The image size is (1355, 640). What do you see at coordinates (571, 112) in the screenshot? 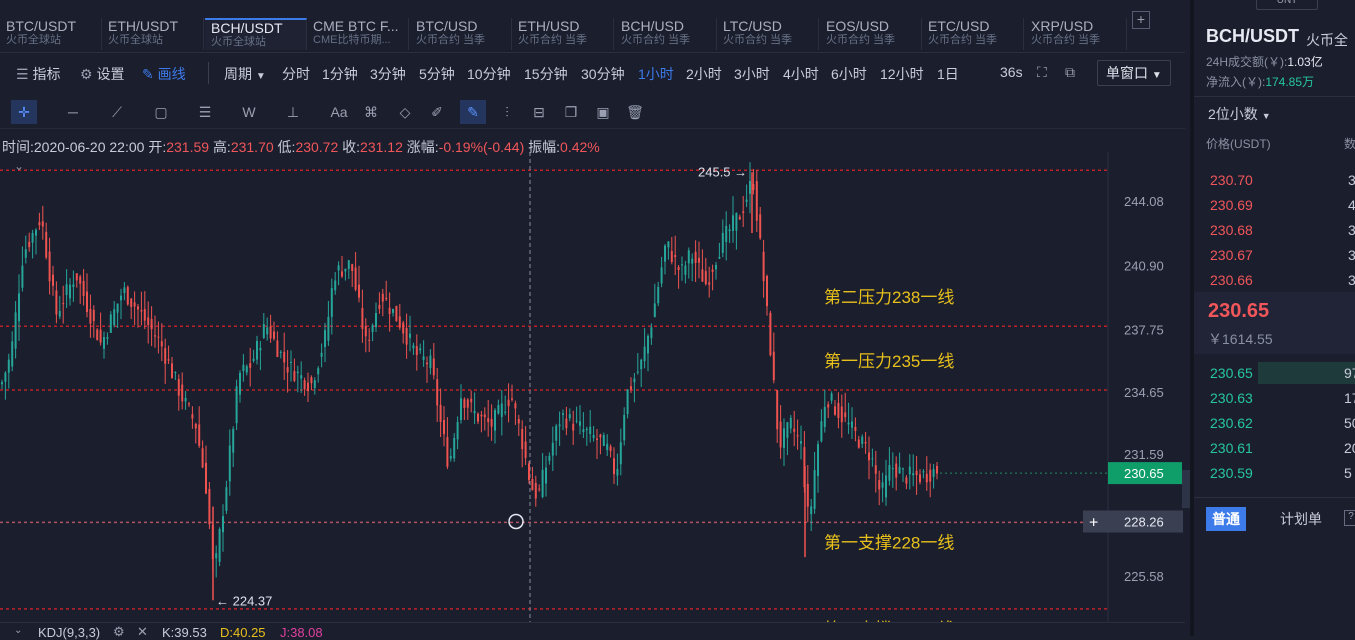
I see `copy-icon: ❐` at bounding box center [571, 112].